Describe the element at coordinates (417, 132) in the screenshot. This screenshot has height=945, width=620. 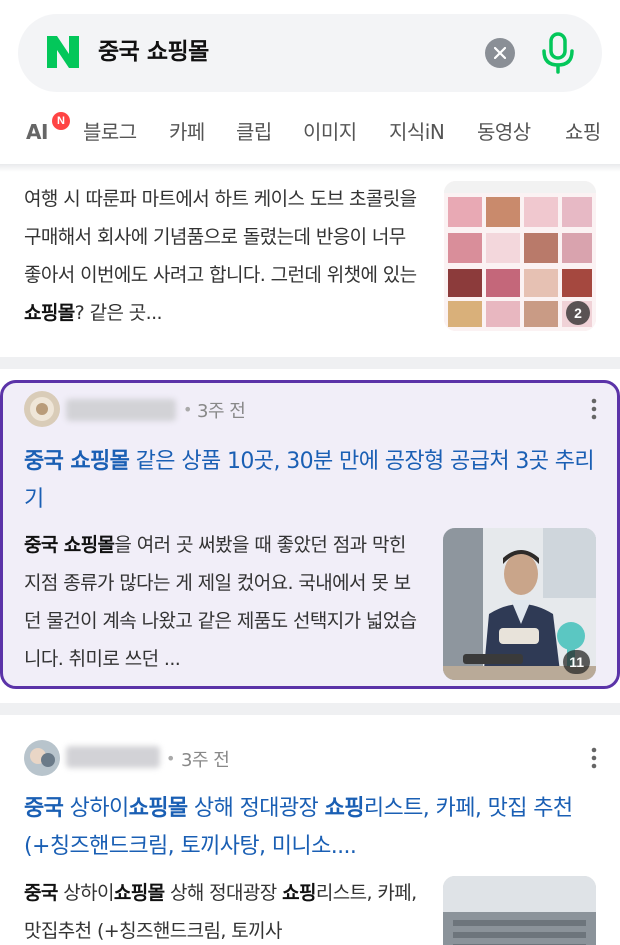
I see `tab-knowledge-in: 지식iN` at that location.